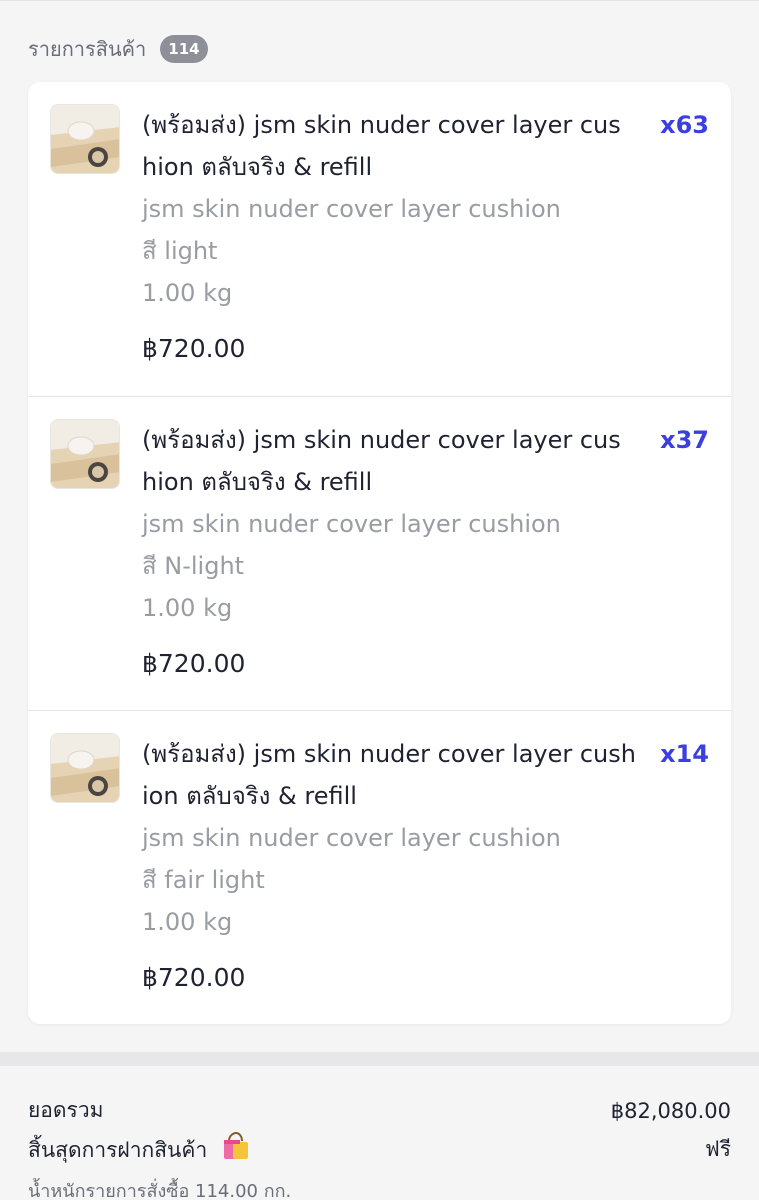 This screenshot has height=1200, width=759. I want to click on total-label: ยอดรวม, so click(66, 1110).